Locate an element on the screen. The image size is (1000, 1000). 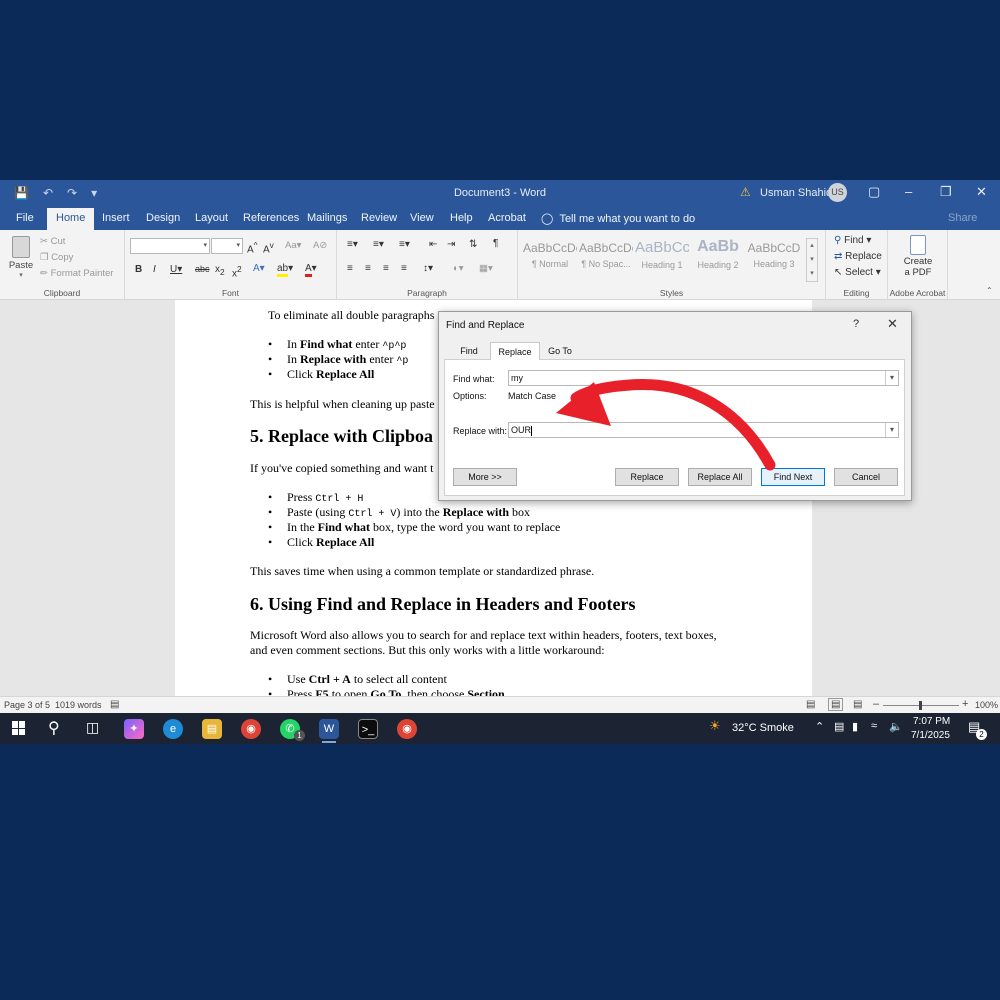
restore-icon: ❐ is located at coordinates (946, 192).